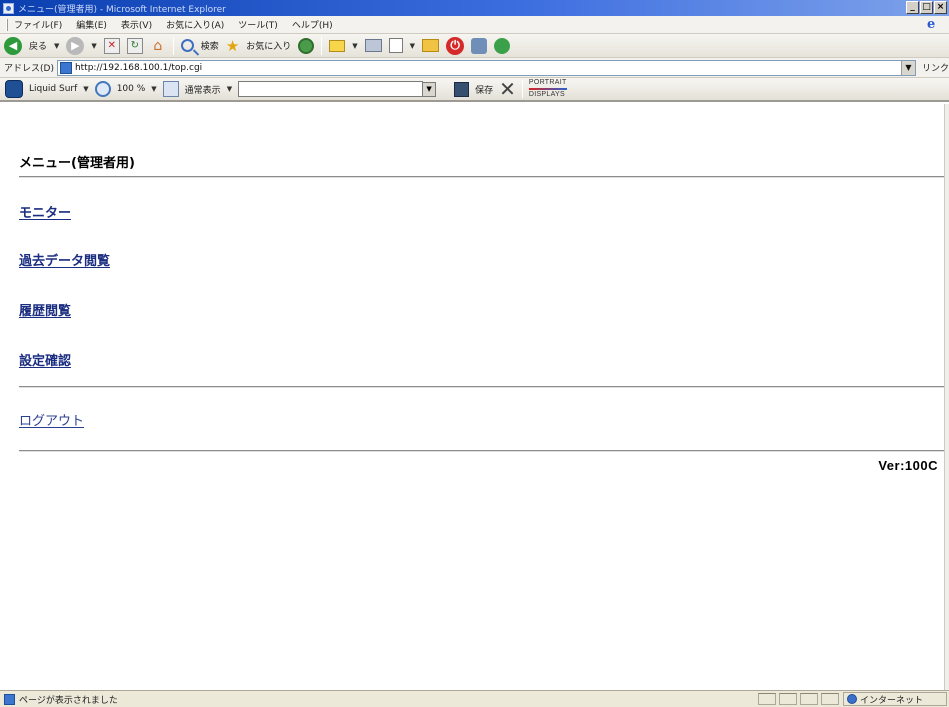 The height and width of the screenshot is (707, 949). What do you see at coordinates (56, 46) in the screenshot?
I see `back-dropdown-icon: ▼` at bounding box center [56, 46].